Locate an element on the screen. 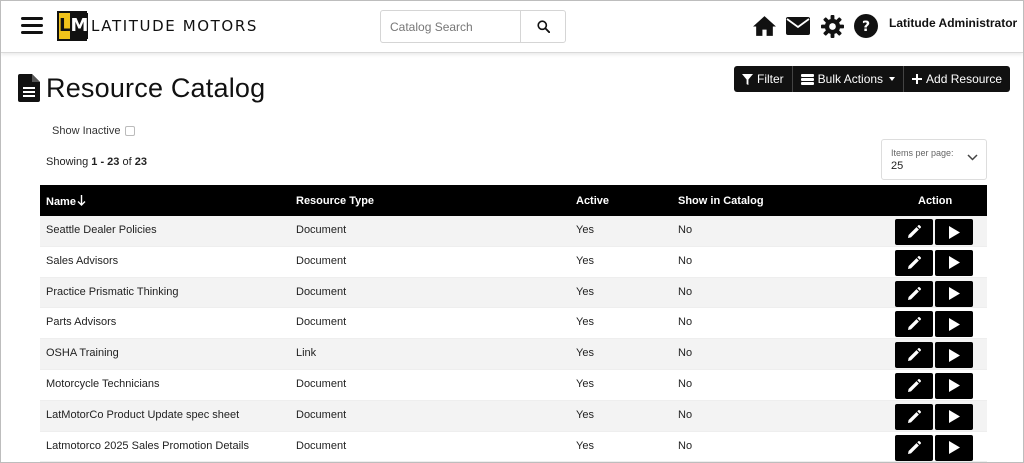 This screenshot has width=1024, height=463. show-inactive-checkbox is located at coordinates (130, 131).